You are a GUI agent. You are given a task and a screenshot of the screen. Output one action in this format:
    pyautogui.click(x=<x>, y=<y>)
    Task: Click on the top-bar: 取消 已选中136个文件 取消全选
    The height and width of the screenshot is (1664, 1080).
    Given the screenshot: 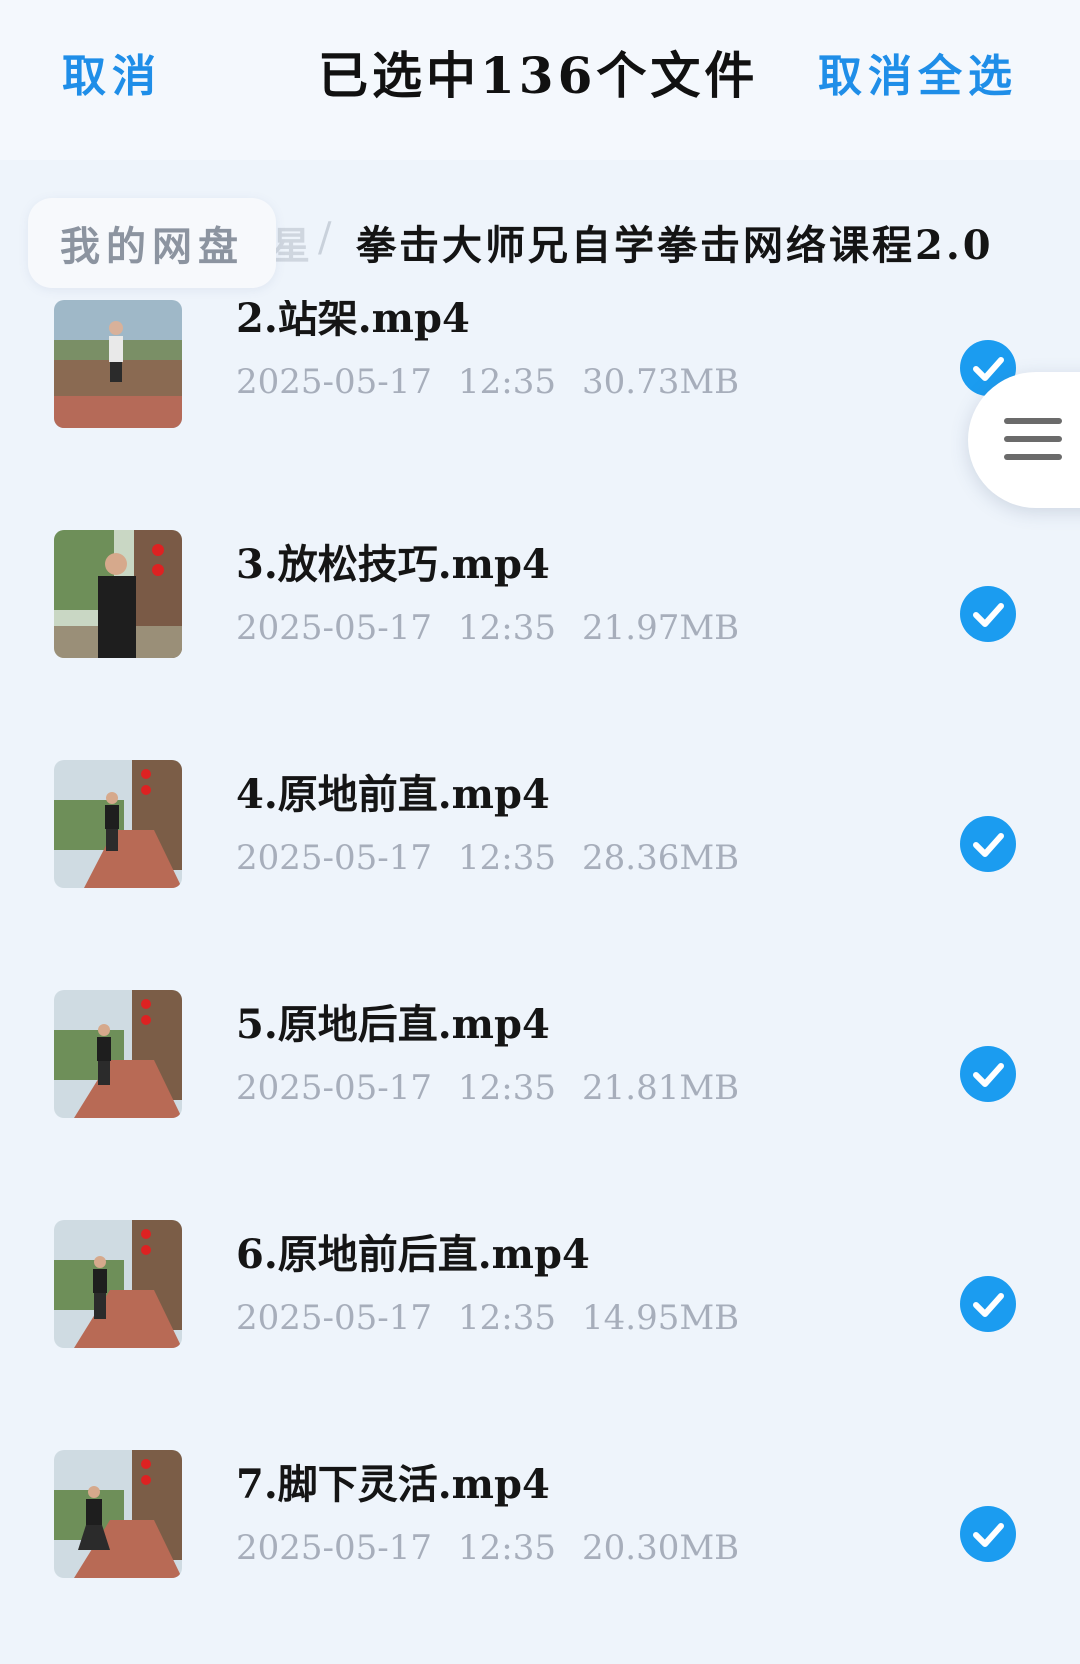 What is the action you would take?
    pyautogui.click(x=540, y=80)
    